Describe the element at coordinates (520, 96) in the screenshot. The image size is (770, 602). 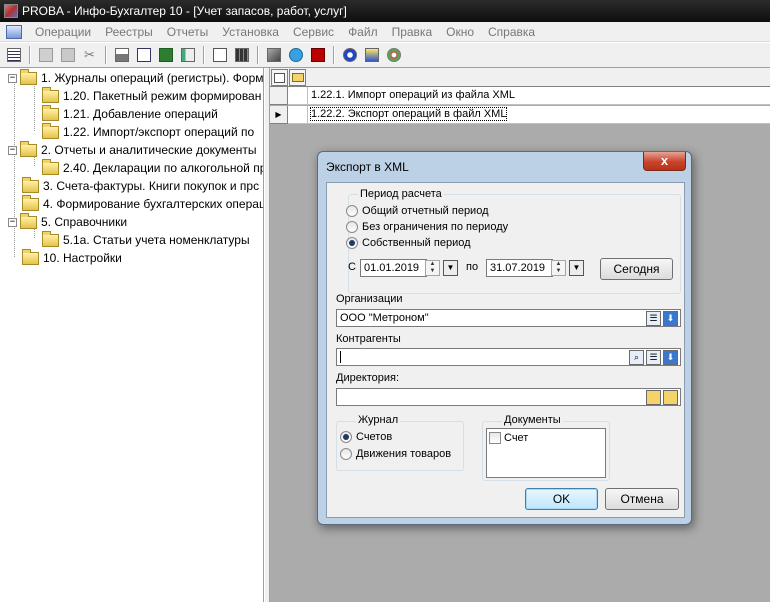
I see `table-row: 1.22.1. Импорт операций из файла XML` at that location.